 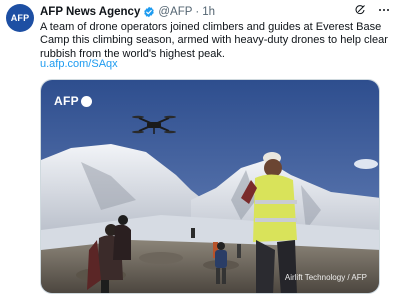 I want to click on afp-logo-text: AFP, so click(x=66, y=101).